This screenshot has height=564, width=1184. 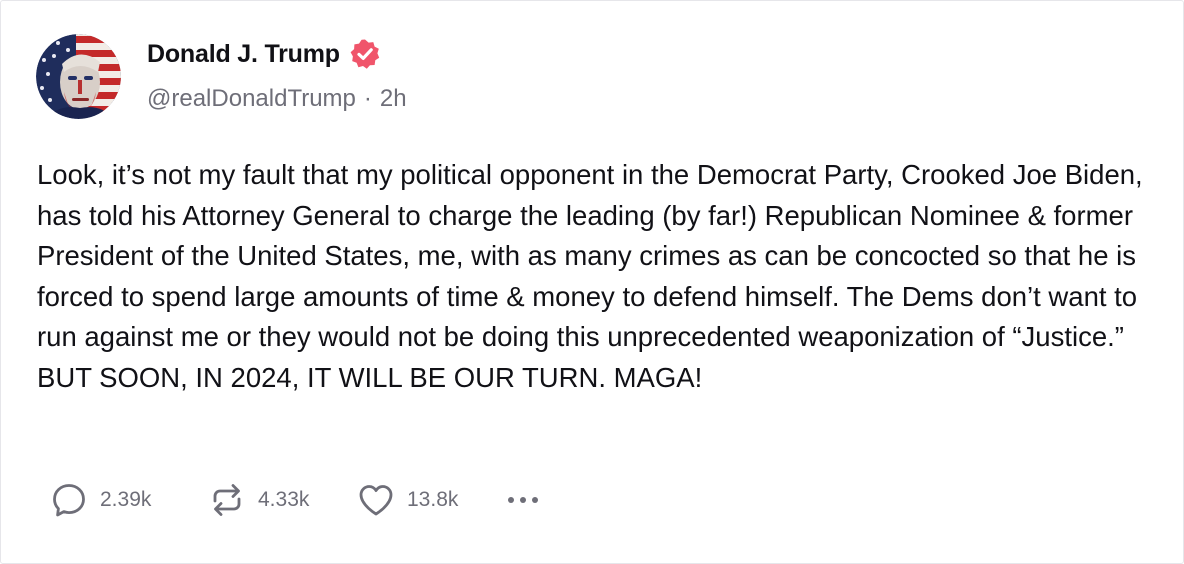 I want to click on author-meta-row: @realDonaldTrump · 2h, so click(x=277, y=99).